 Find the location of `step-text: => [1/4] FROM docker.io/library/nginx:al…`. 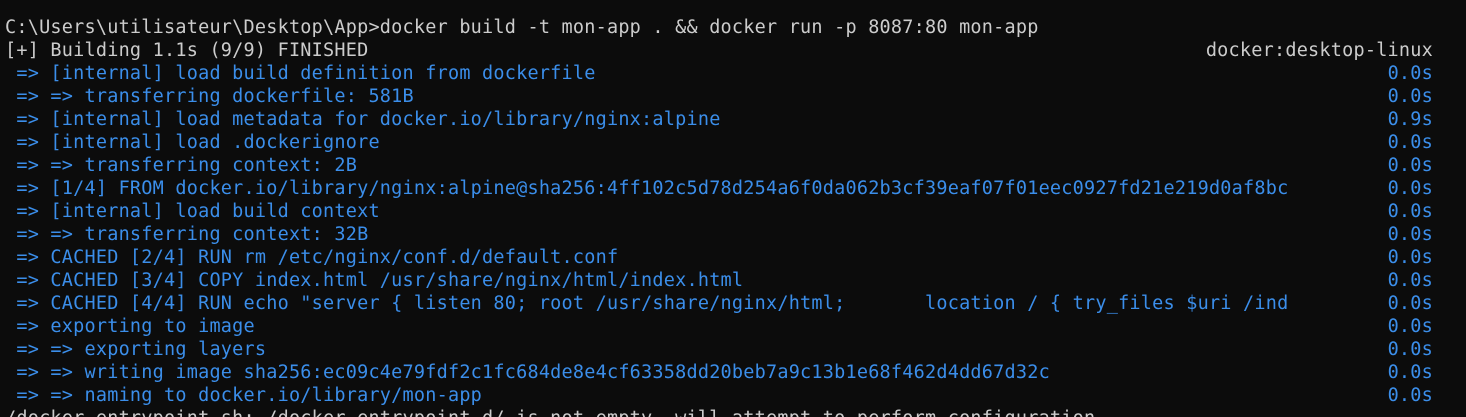

step-text: => [1/4] FROM docker.io/library/nginx:al… is located at coordinates (647, 188).